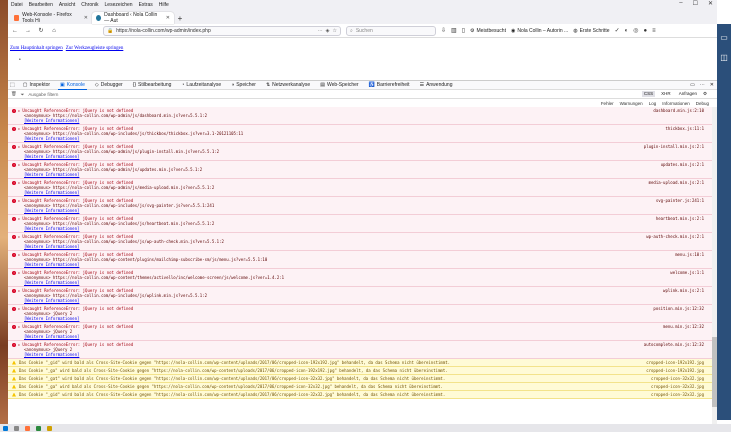  Describe the element at coordinates (119, 5) in the screenshot. I see `menu-lesezeichen: Lesezeichen` at that location.